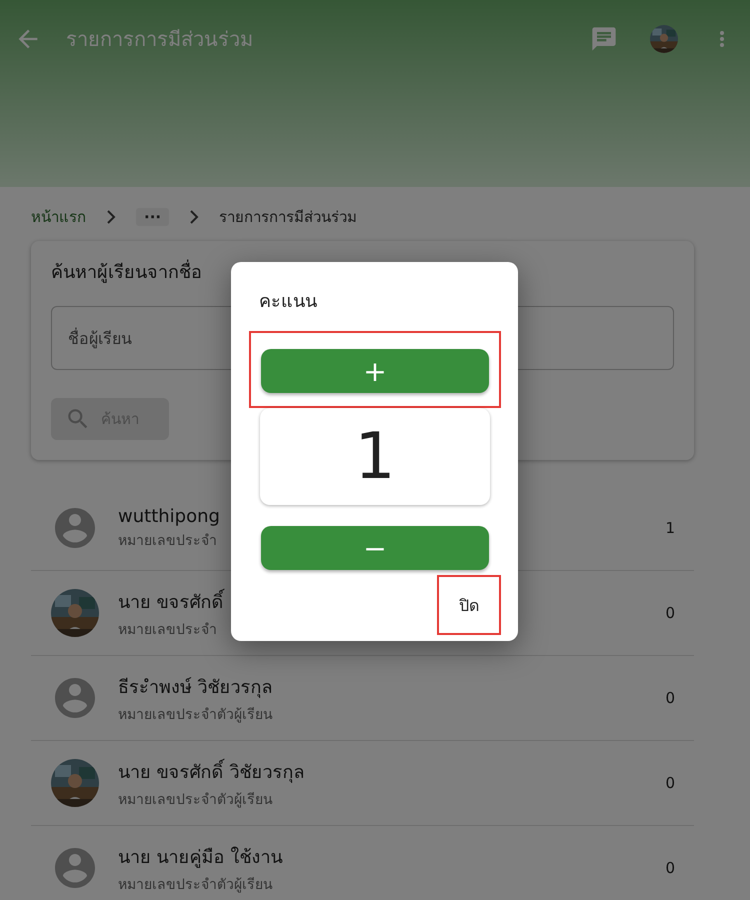 The width and height of the screenshot is (750, 900). What do you see at coordinates (288, 302) in the screenshot?
I see `dialog-title: คะแนน` at bounding box center [288, 302].